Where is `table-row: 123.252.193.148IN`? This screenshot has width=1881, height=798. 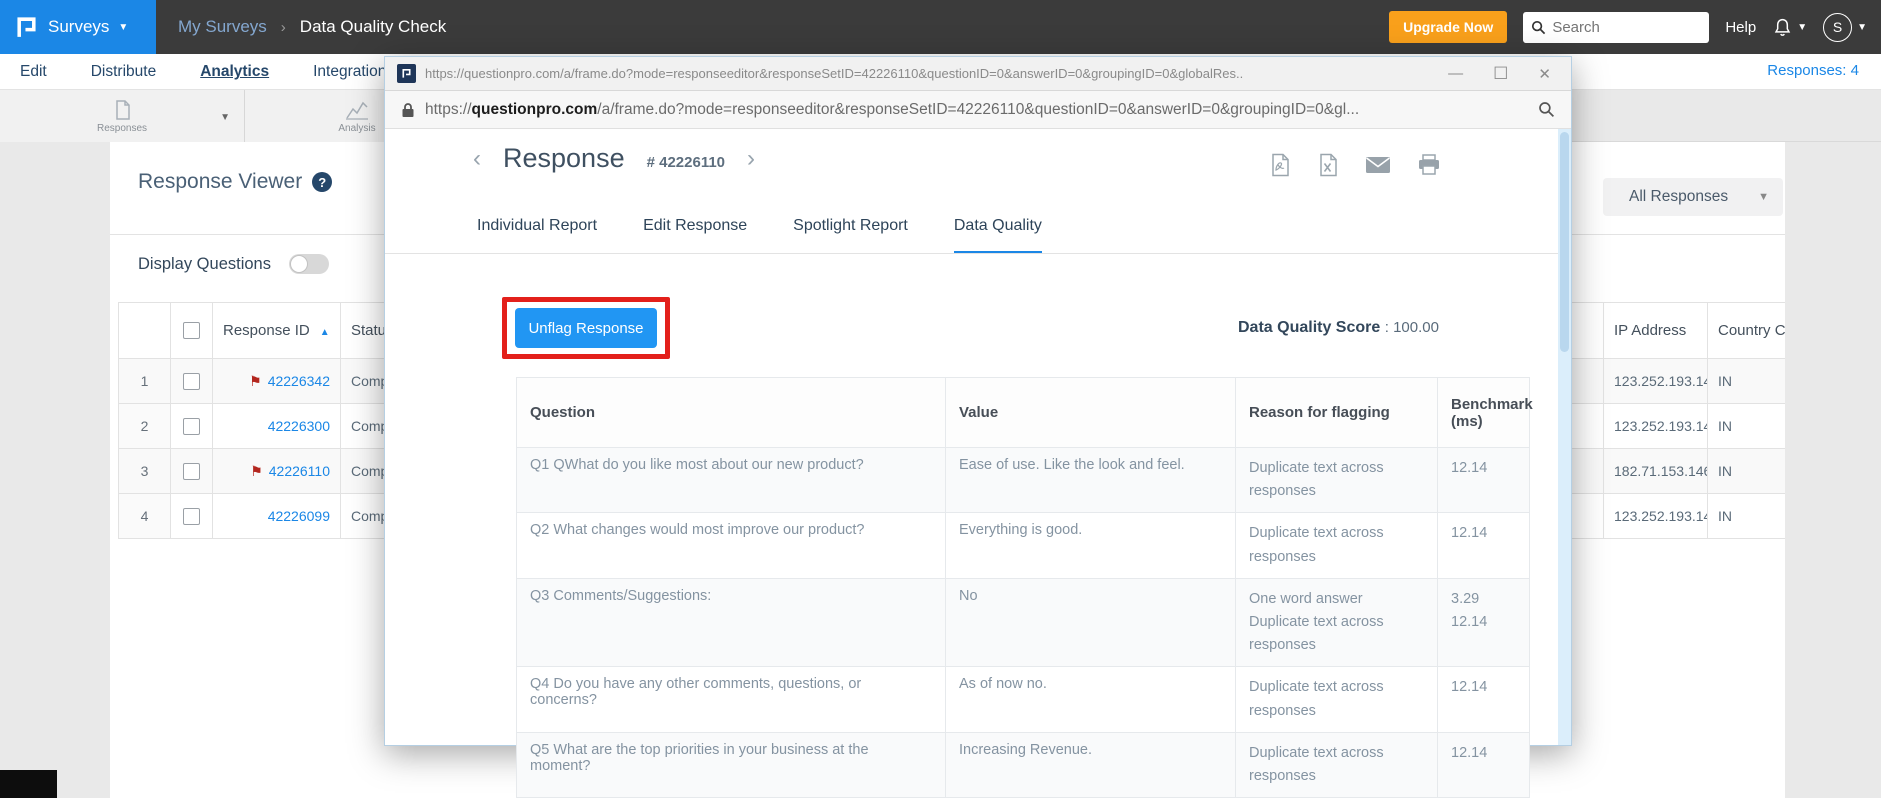 table-row: 123.252.193.148IN is located at coordinates (1662, 426).